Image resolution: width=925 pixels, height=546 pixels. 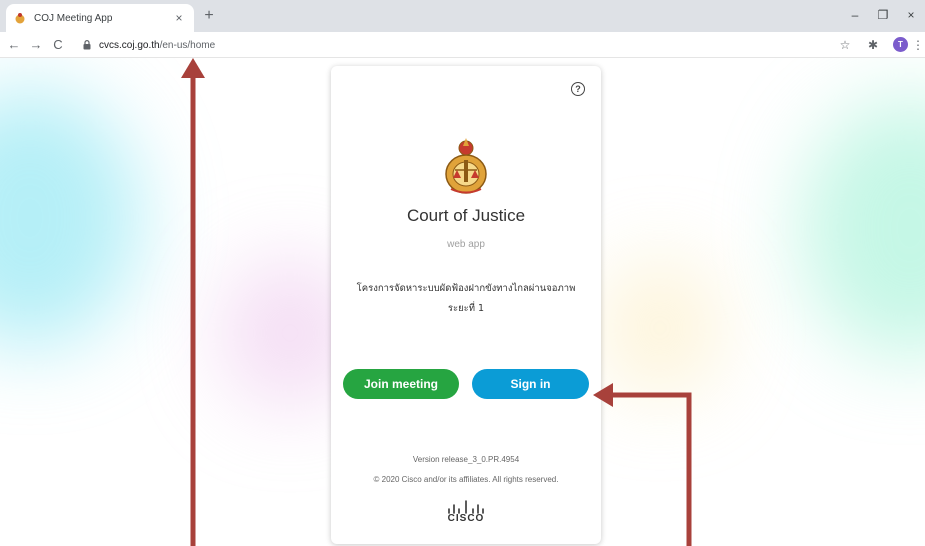 What do you see at coordinates (578, 89) in the screenshot?
I see `help-icon: ?` at bounding box center [578, 89].